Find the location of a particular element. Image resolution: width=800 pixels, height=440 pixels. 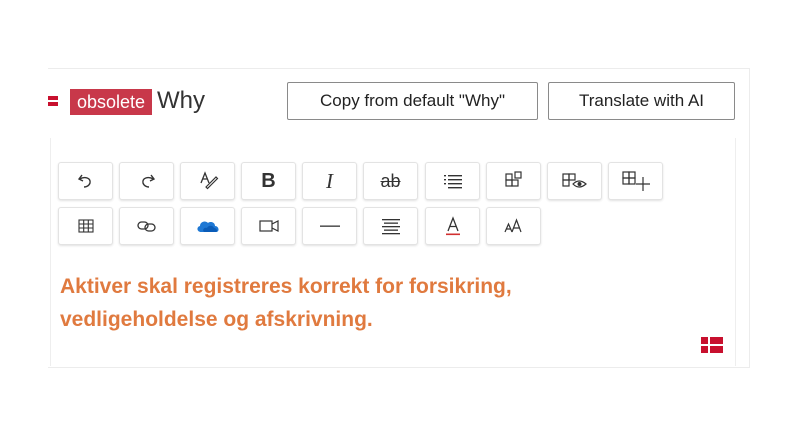

align-button is located at coordinates (390, 226).